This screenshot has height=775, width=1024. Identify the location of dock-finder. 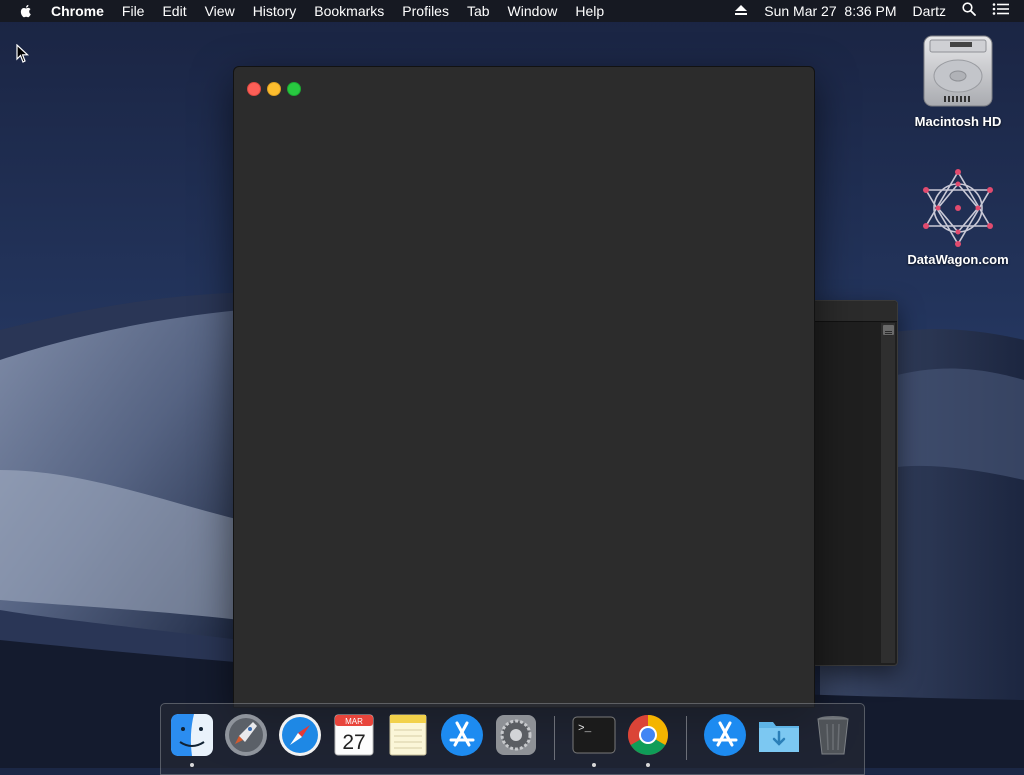
(192, 735).